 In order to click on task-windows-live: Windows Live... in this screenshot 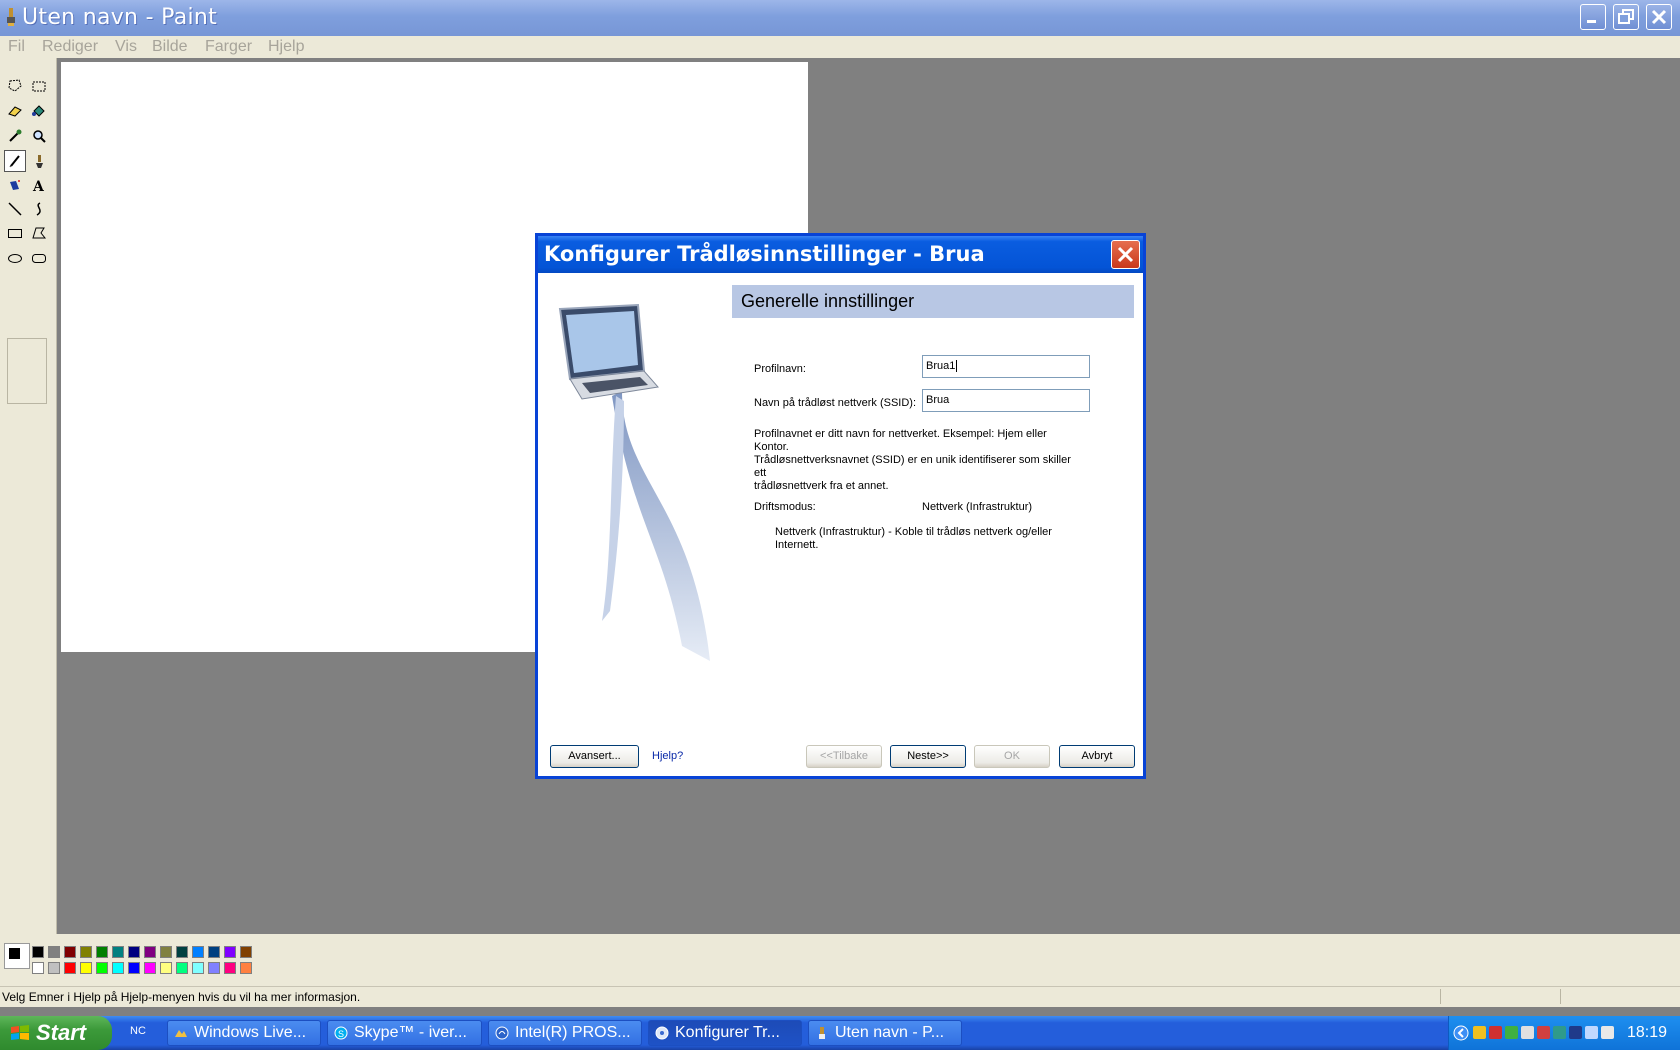, I will do `click(244, 1033)`.